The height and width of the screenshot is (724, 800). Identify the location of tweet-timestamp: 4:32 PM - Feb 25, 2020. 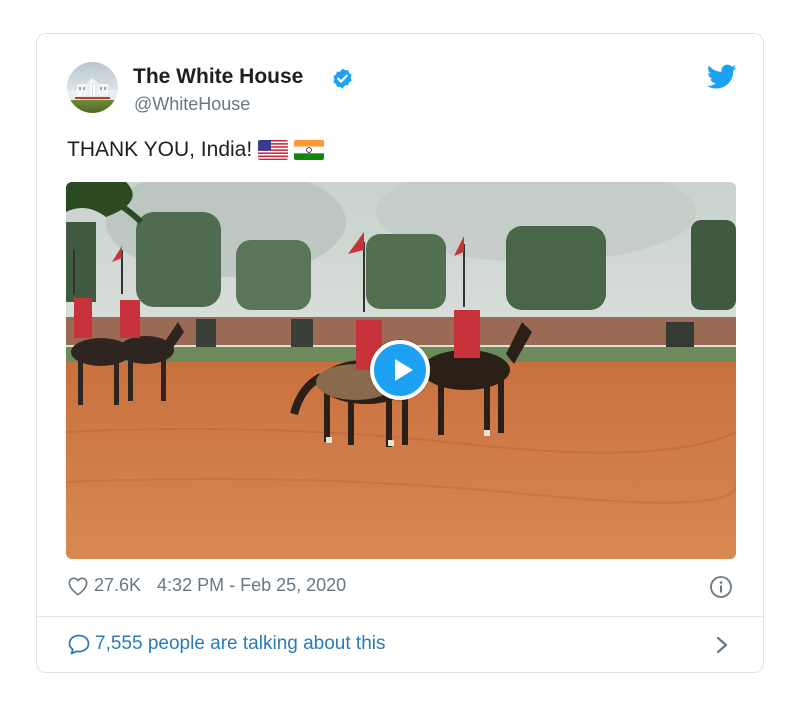
(251, 585).